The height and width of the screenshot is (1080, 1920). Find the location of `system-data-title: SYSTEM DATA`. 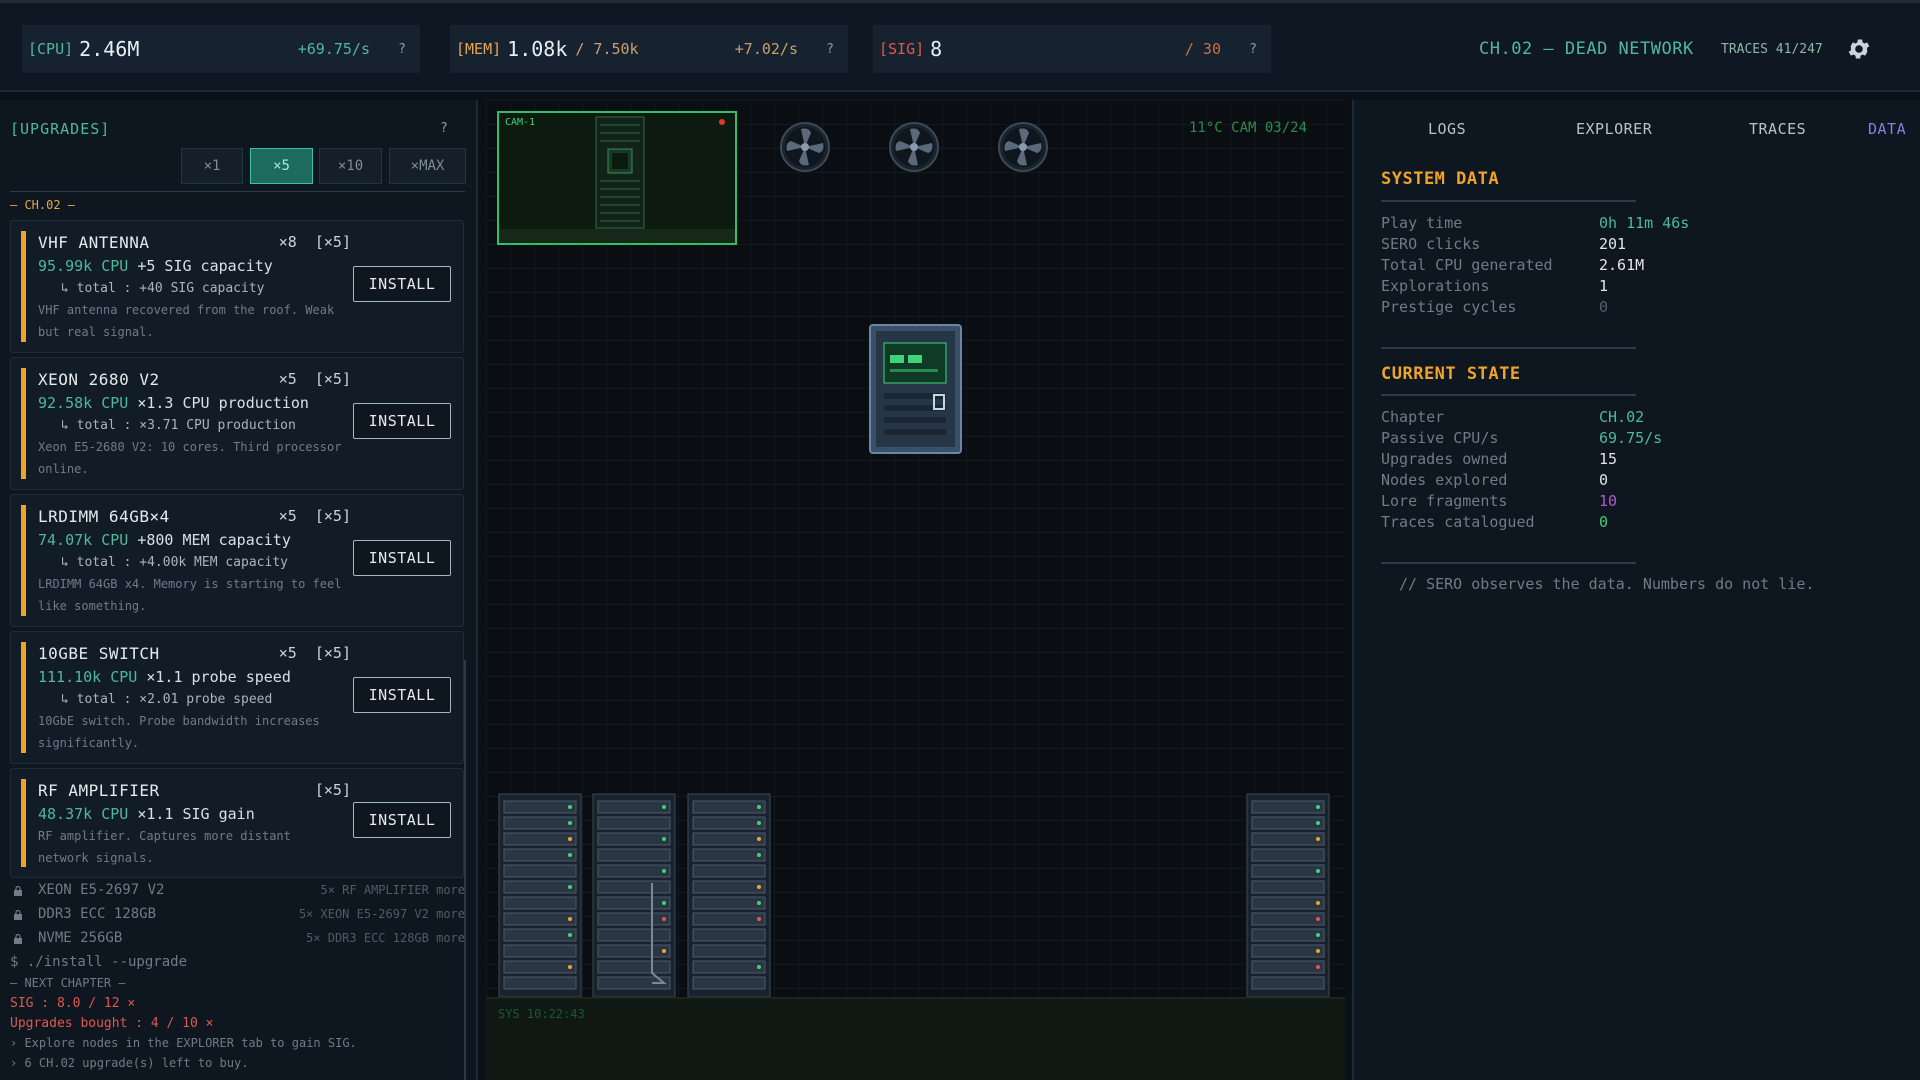

system-data-title: SYSTEM DATA is located at coordinates (1440, 179).